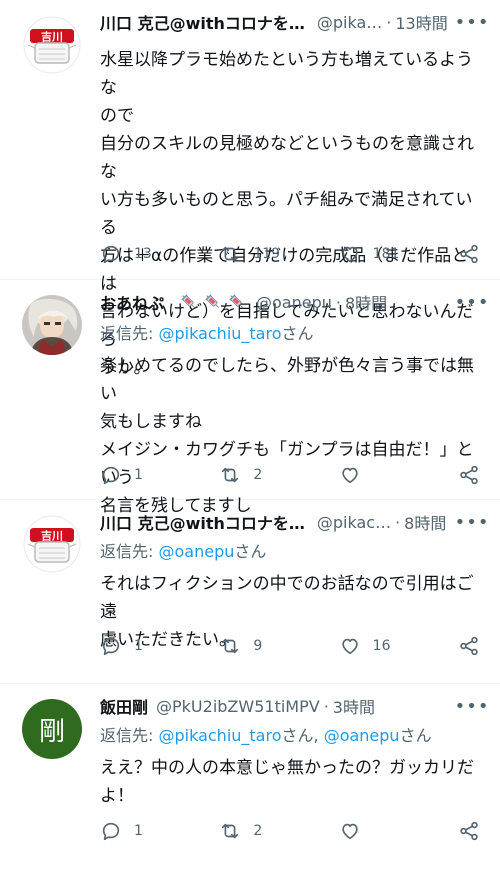 The image size is (500, 870). What do you see at coordinates (381, 646) in the screenshot?
I see `like-count: 16` at bounding box center [381, 646].